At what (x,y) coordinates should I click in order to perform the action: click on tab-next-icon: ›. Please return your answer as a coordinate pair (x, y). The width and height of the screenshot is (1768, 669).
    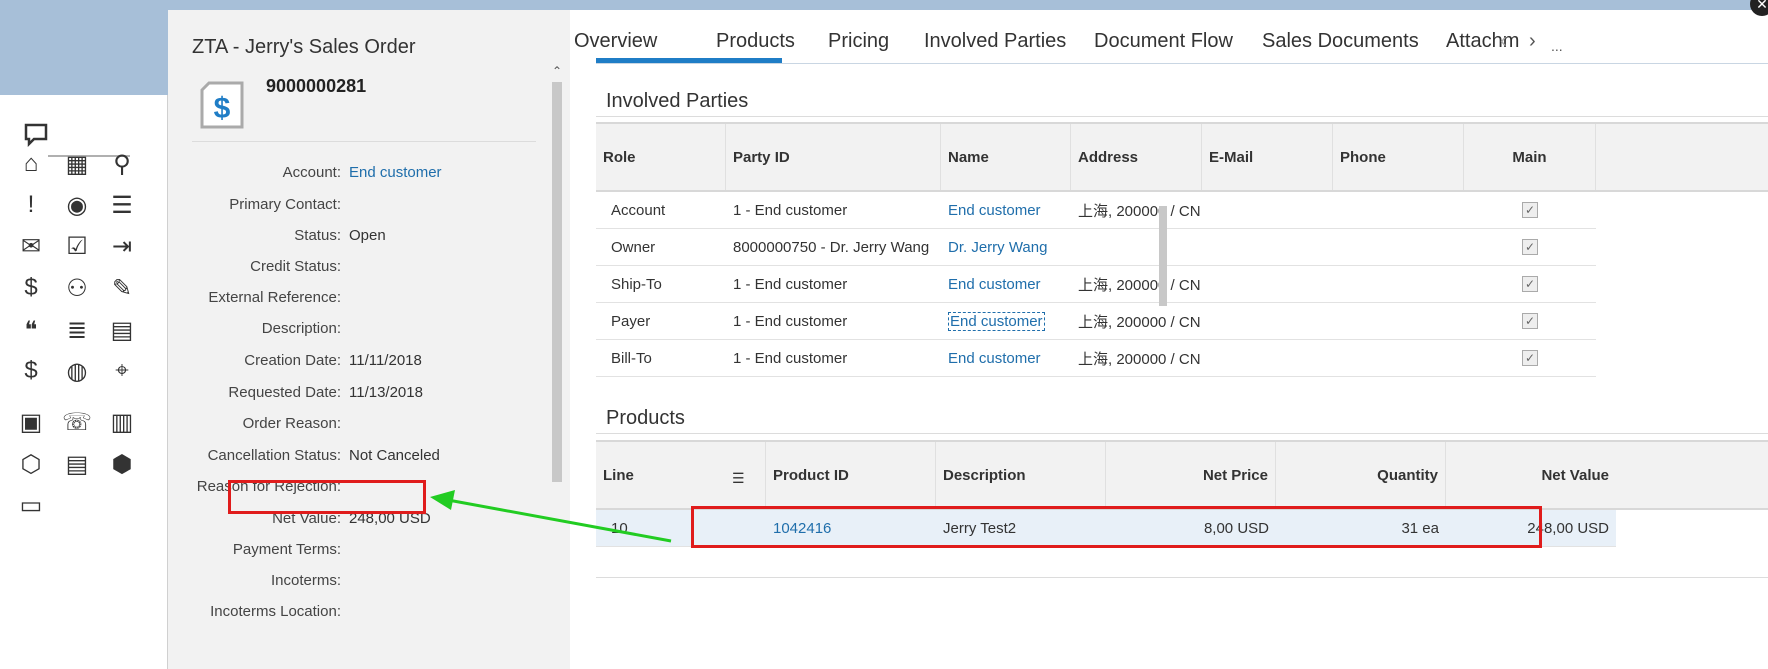
    Looking at the image, I should click on (1532, 41).